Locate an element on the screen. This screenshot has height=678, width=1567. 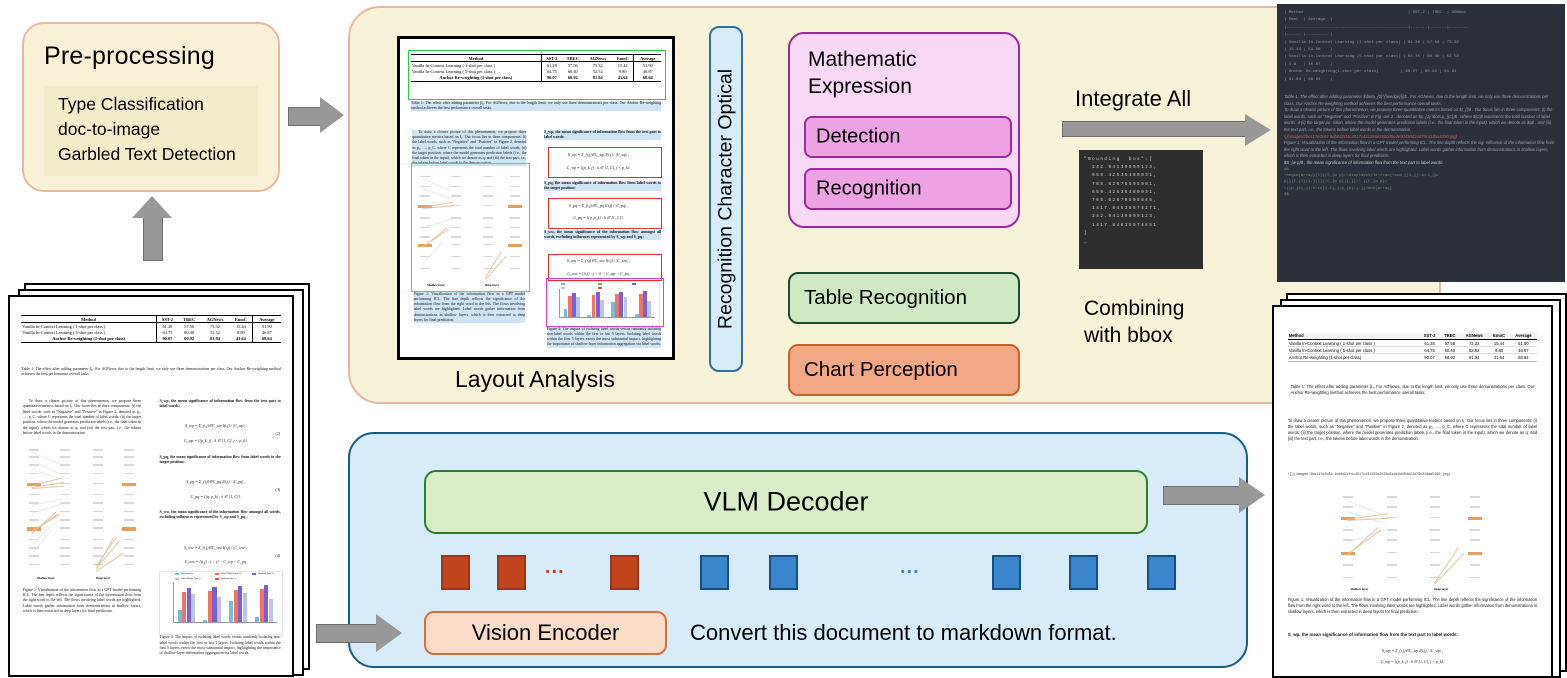
vlm-decoder-box: VLM Decoder is located at coordinates (786, 502).